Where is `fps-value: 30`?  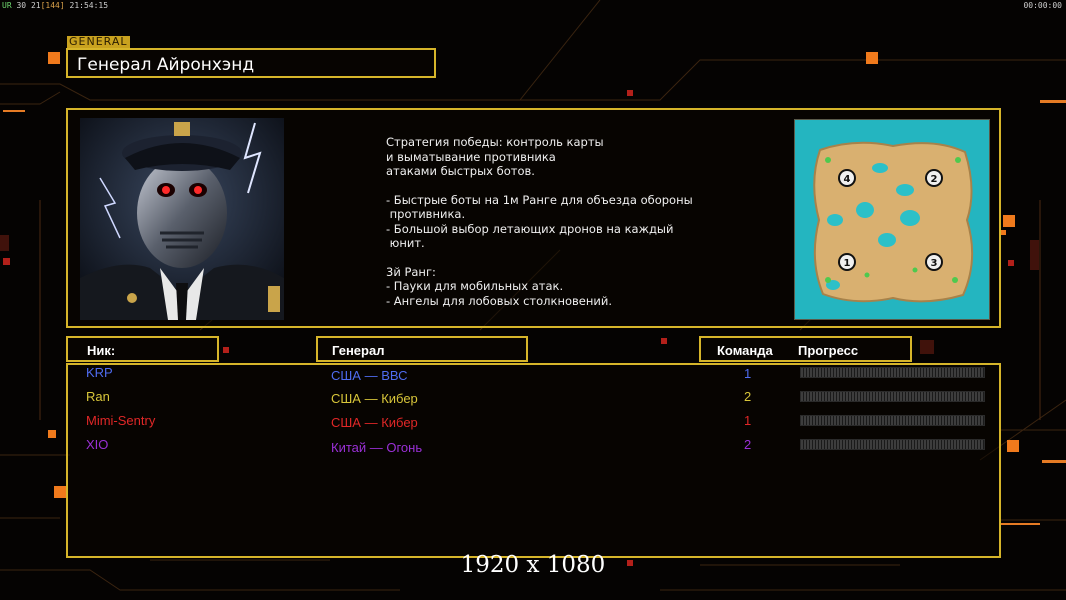 fps-value: 30 is located at coordinates (21, 5).